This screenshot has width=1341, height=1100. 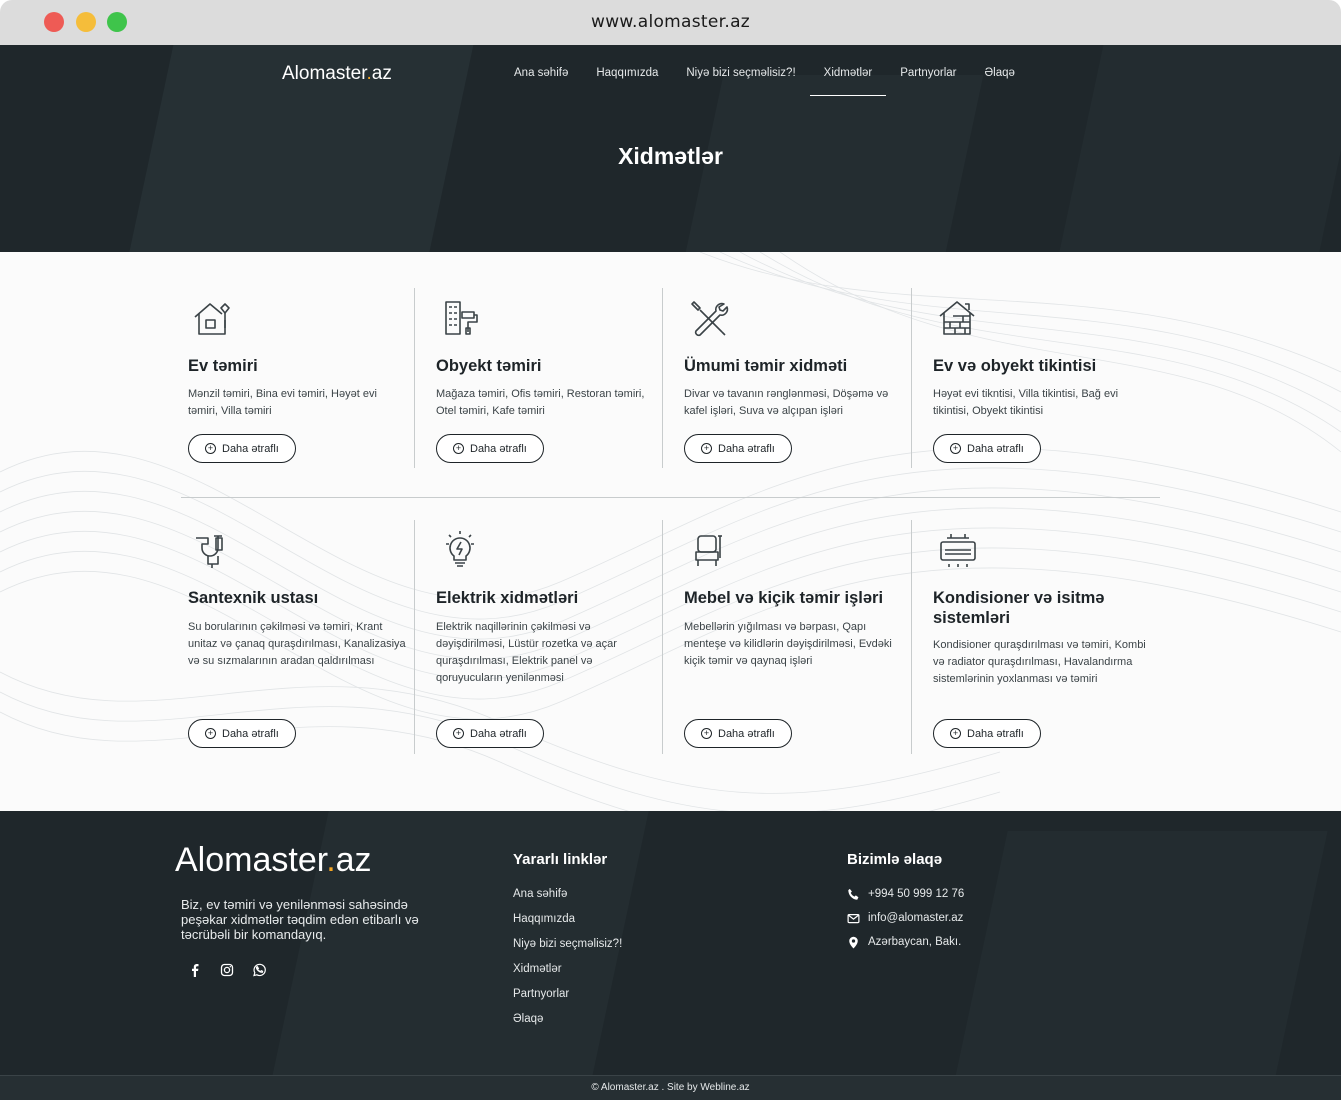 I want to click on footer-link-home: Ana səhifə, so click(x=567, y=900).